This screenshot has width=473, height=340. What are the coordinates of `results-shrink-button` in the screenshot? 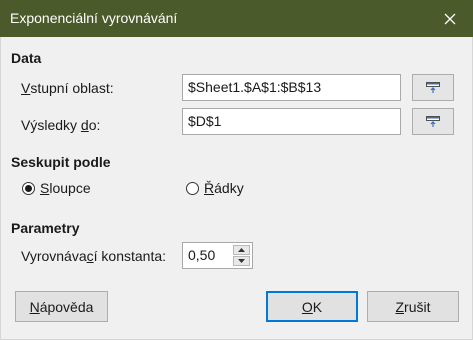 It's located at (433, 121).